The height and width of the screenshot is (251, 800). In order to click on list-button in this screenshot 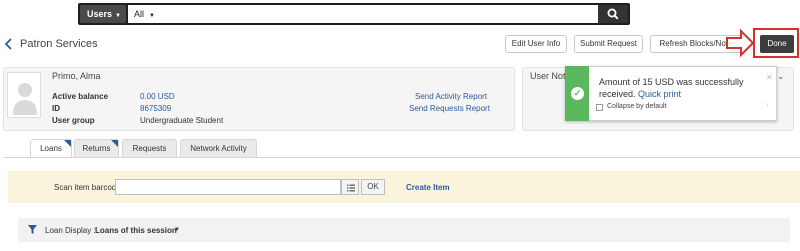, I will do `click(350, 187)`.